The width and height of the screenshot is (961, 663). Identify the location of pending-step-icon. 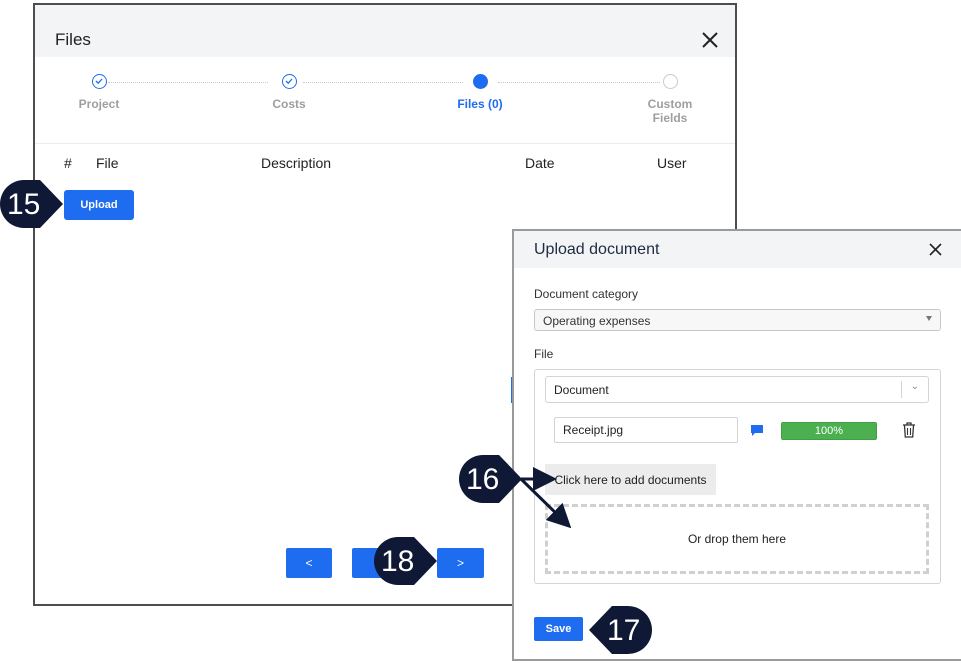
(670, 81).